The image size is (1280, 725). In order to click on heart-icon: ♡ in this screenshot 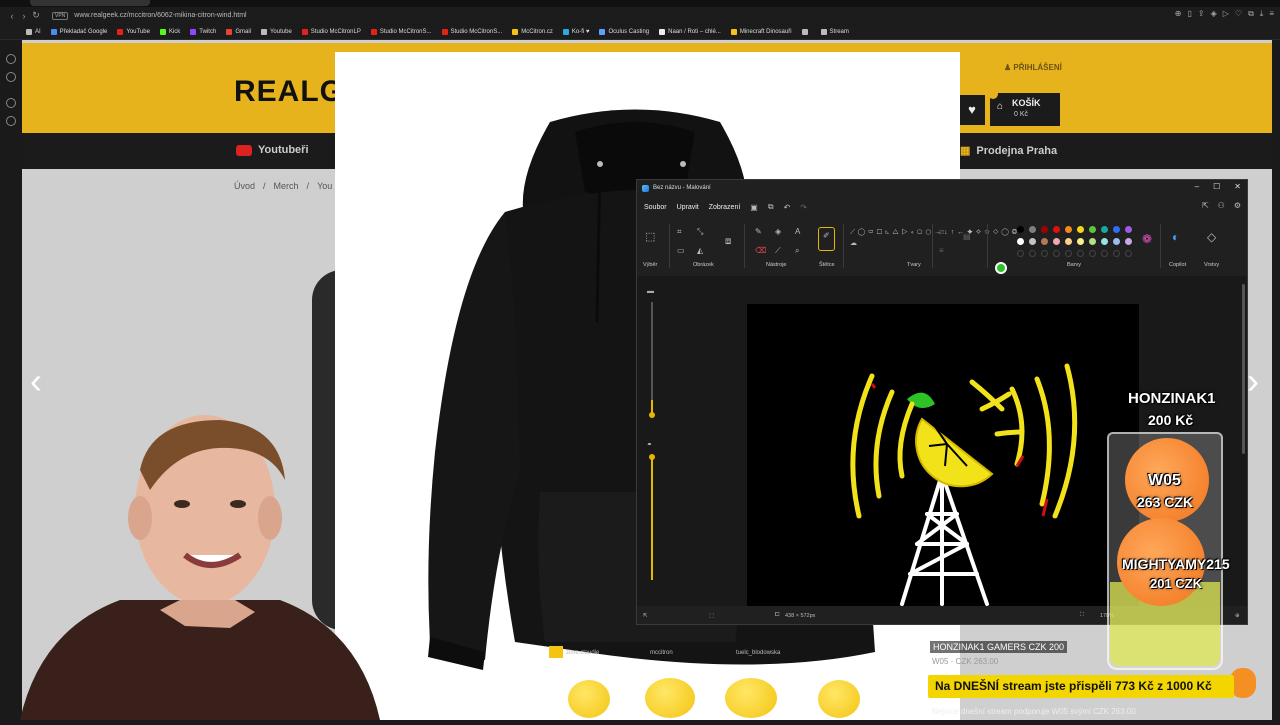, I will do `click(1238, 14)`.